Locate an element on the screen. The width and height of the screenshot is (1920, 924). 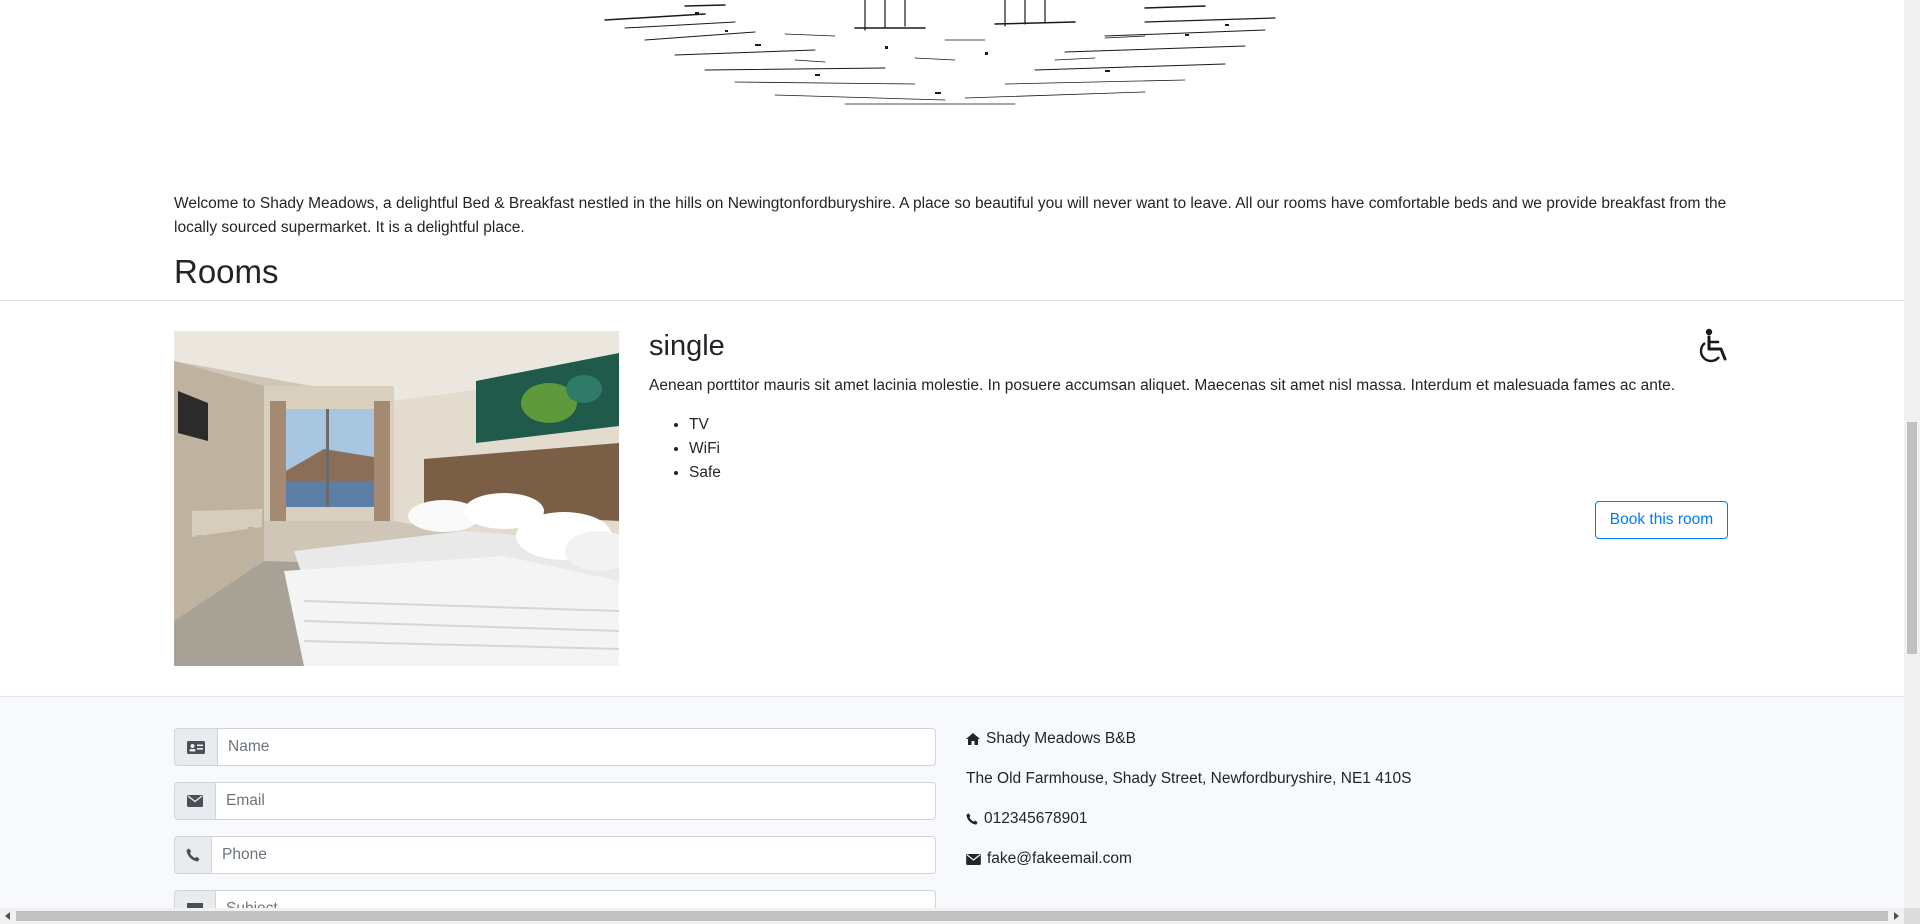
email-input is located at coordinates (575, 801).